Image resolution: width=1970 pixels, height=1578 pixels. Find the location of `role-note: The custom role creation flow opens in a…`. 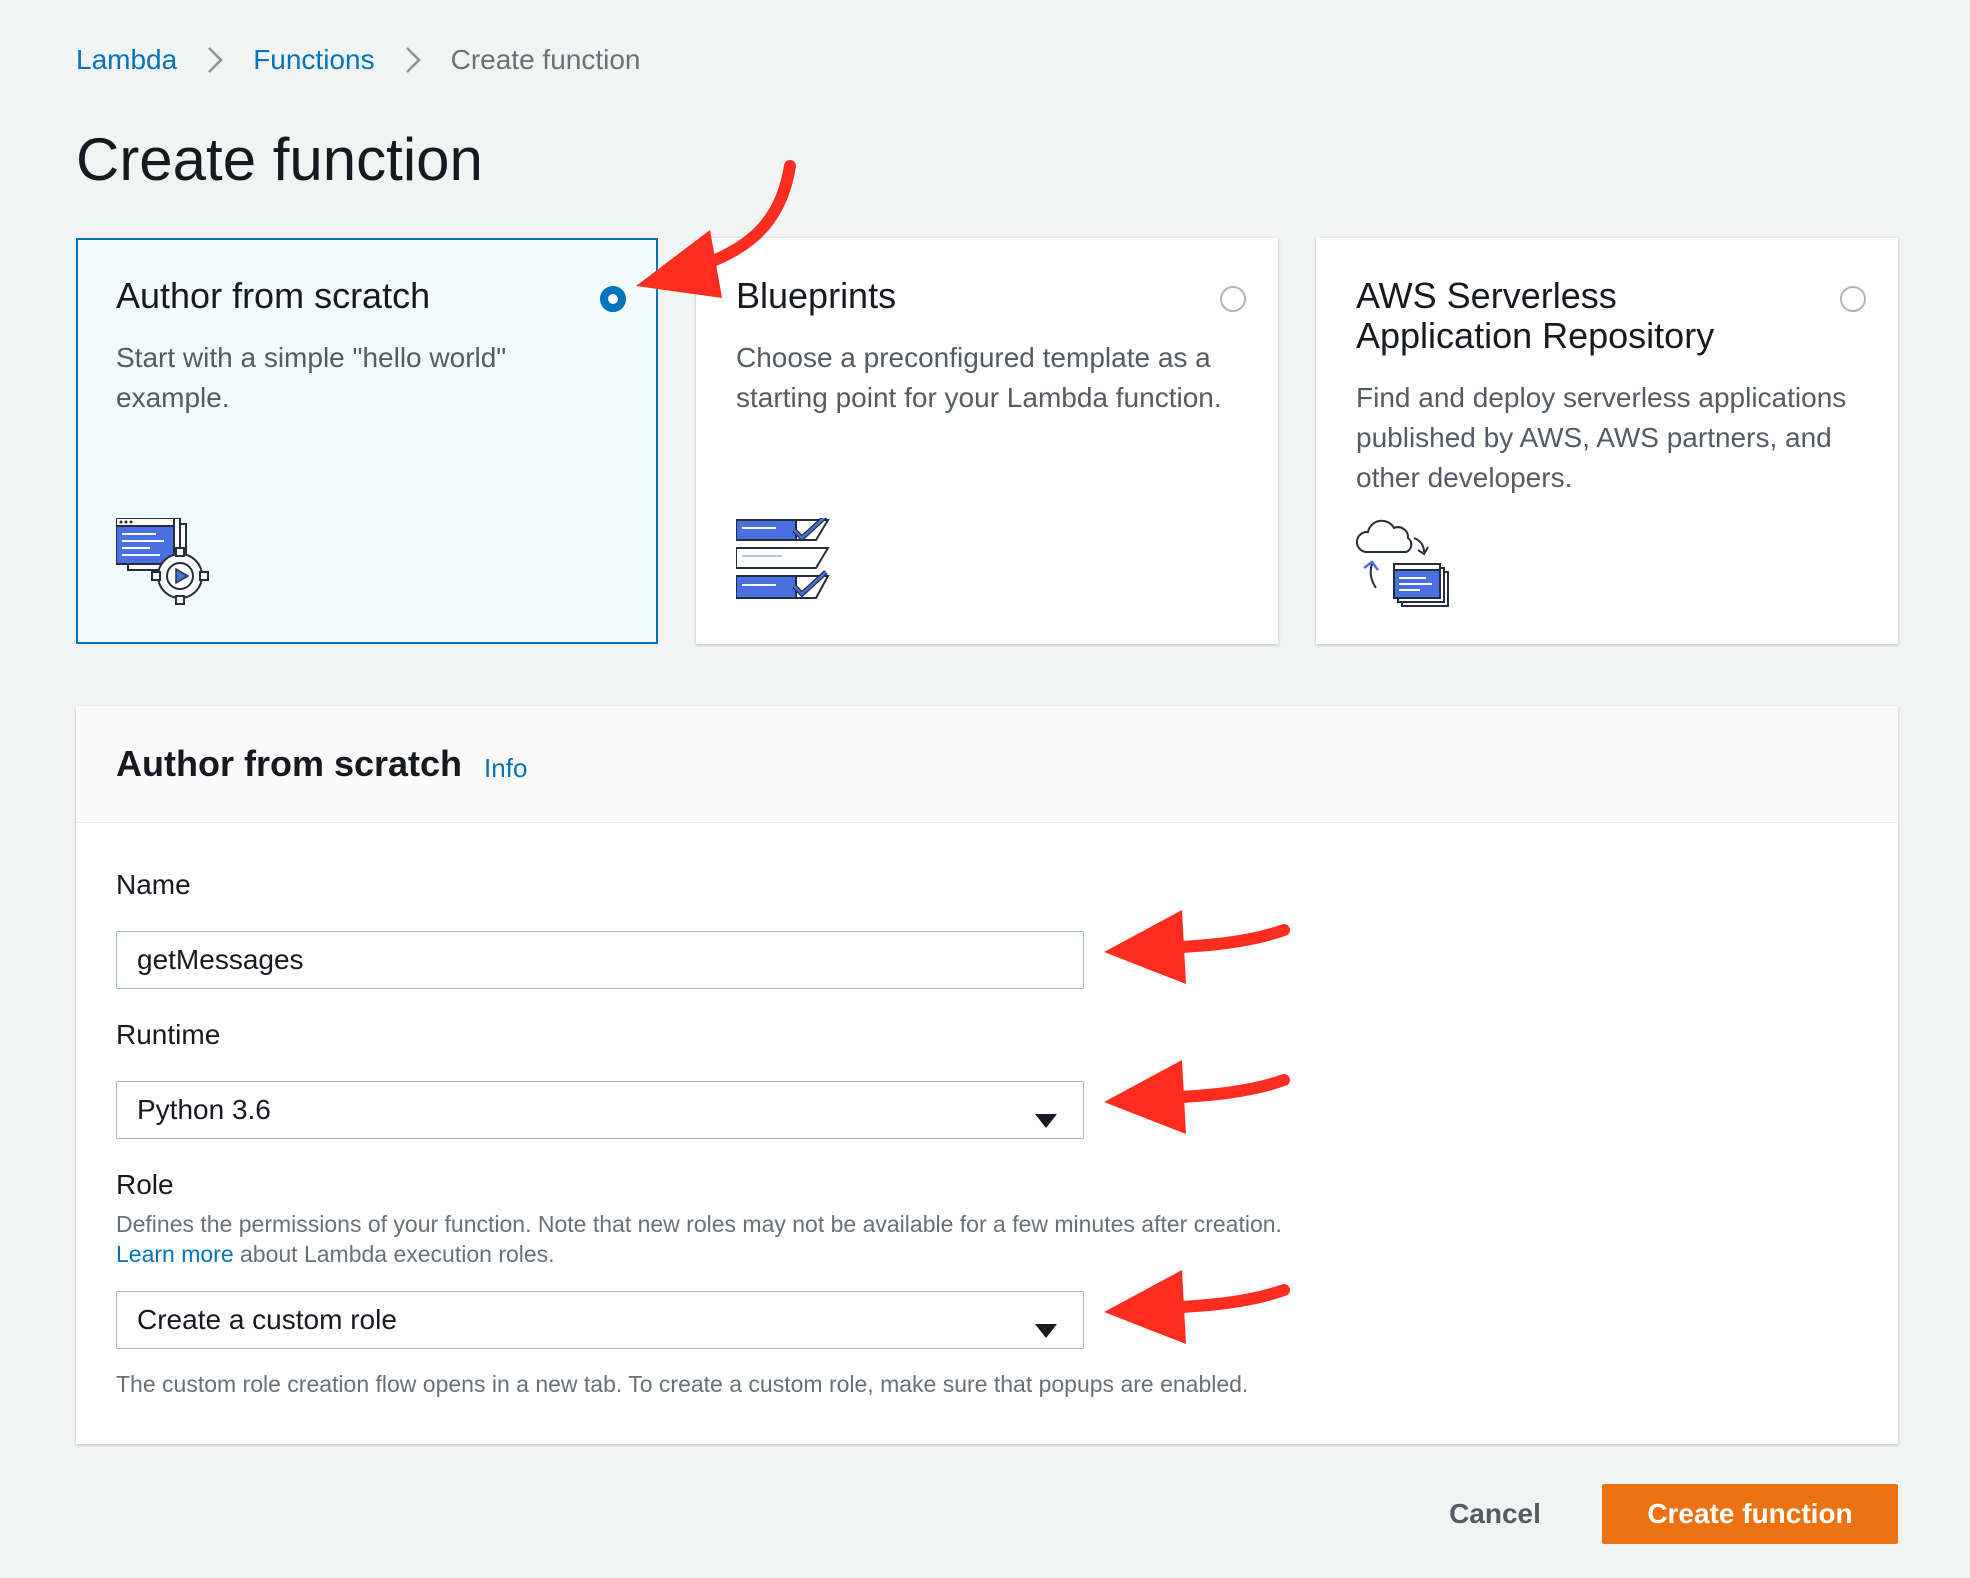

role-note: The custom role creation flow opens in a… is located at coordinates (682, 1384).